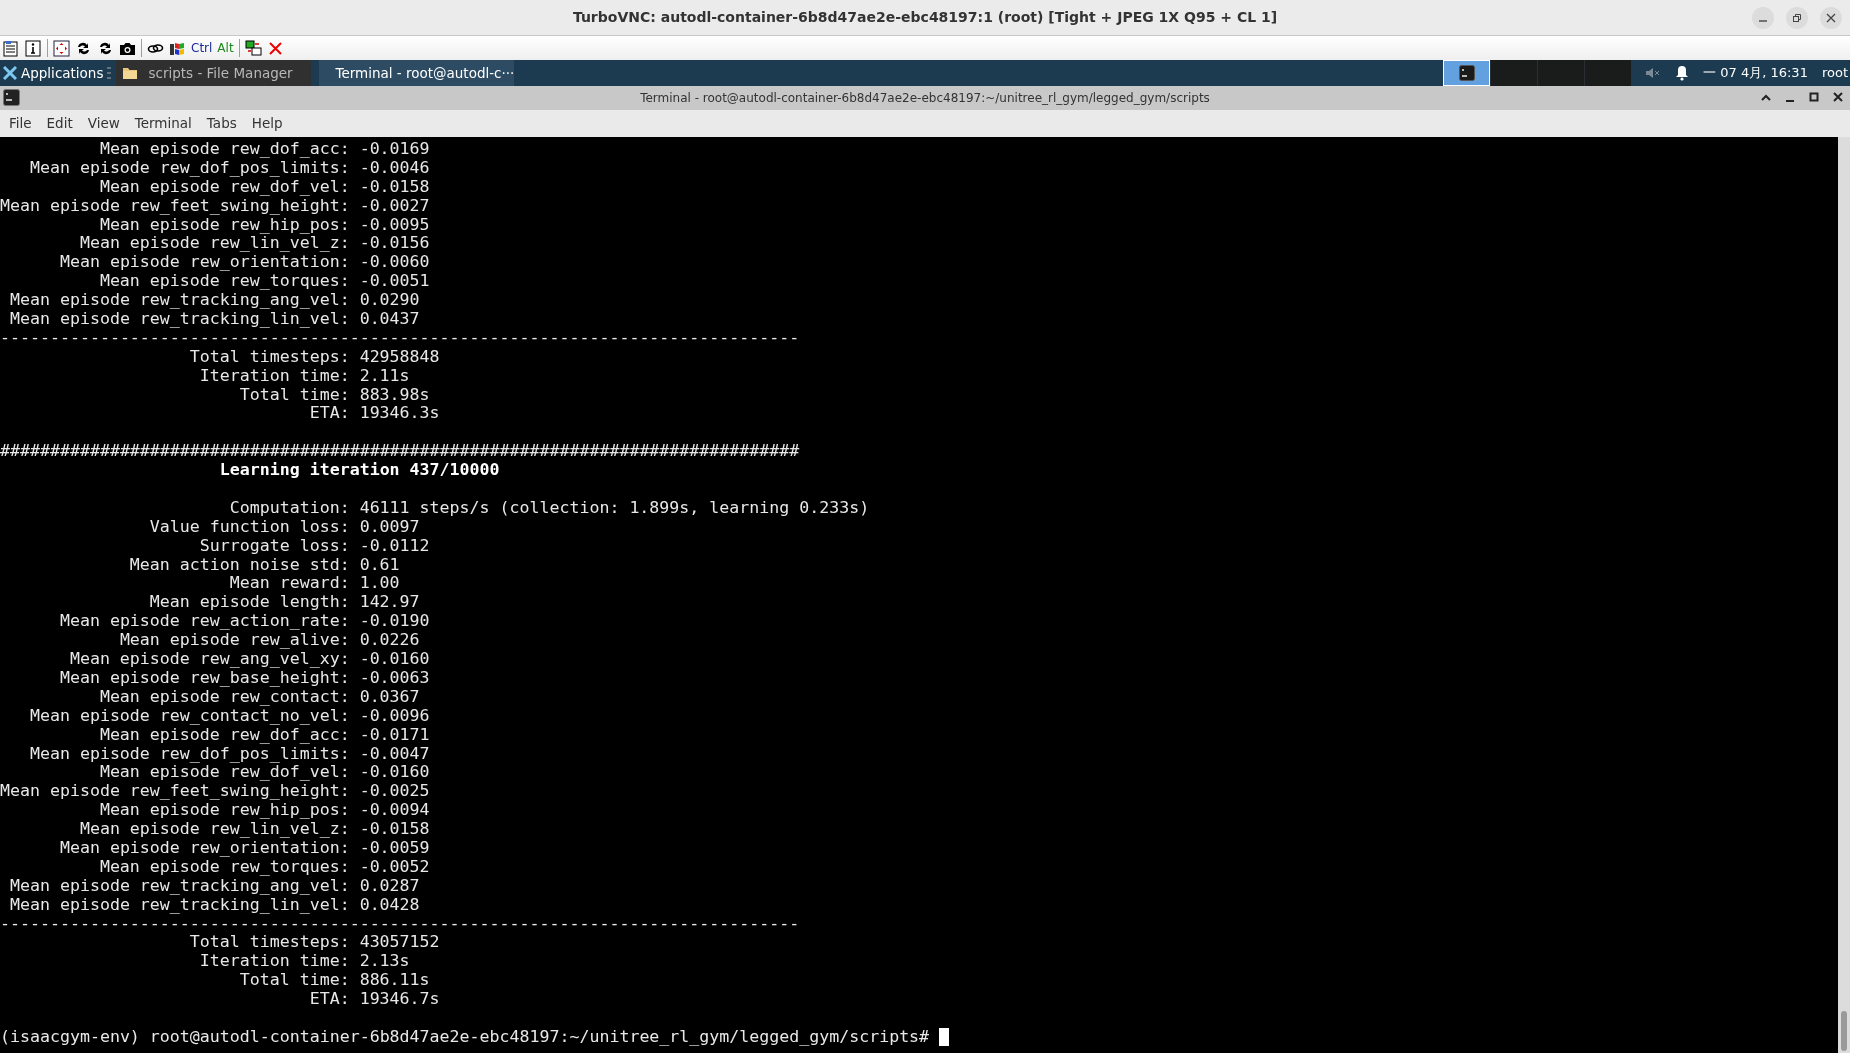 Image resolution: width=1850 pixels, height=1053 pixels. What do you see at coordinates (394, 168) in the screenshot?
I see `log-value: -0.0046` at bounding box center [394, 168].